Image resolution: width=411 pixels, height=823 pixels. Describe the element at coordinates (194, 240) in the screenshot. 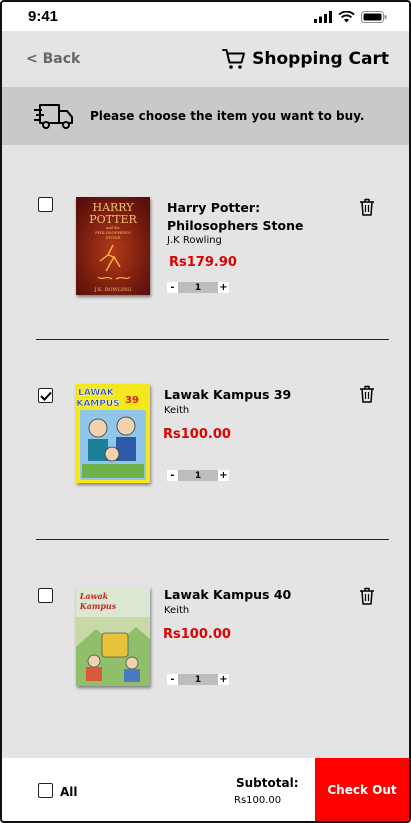

I see `item-author: J.K Rowling` at that location.